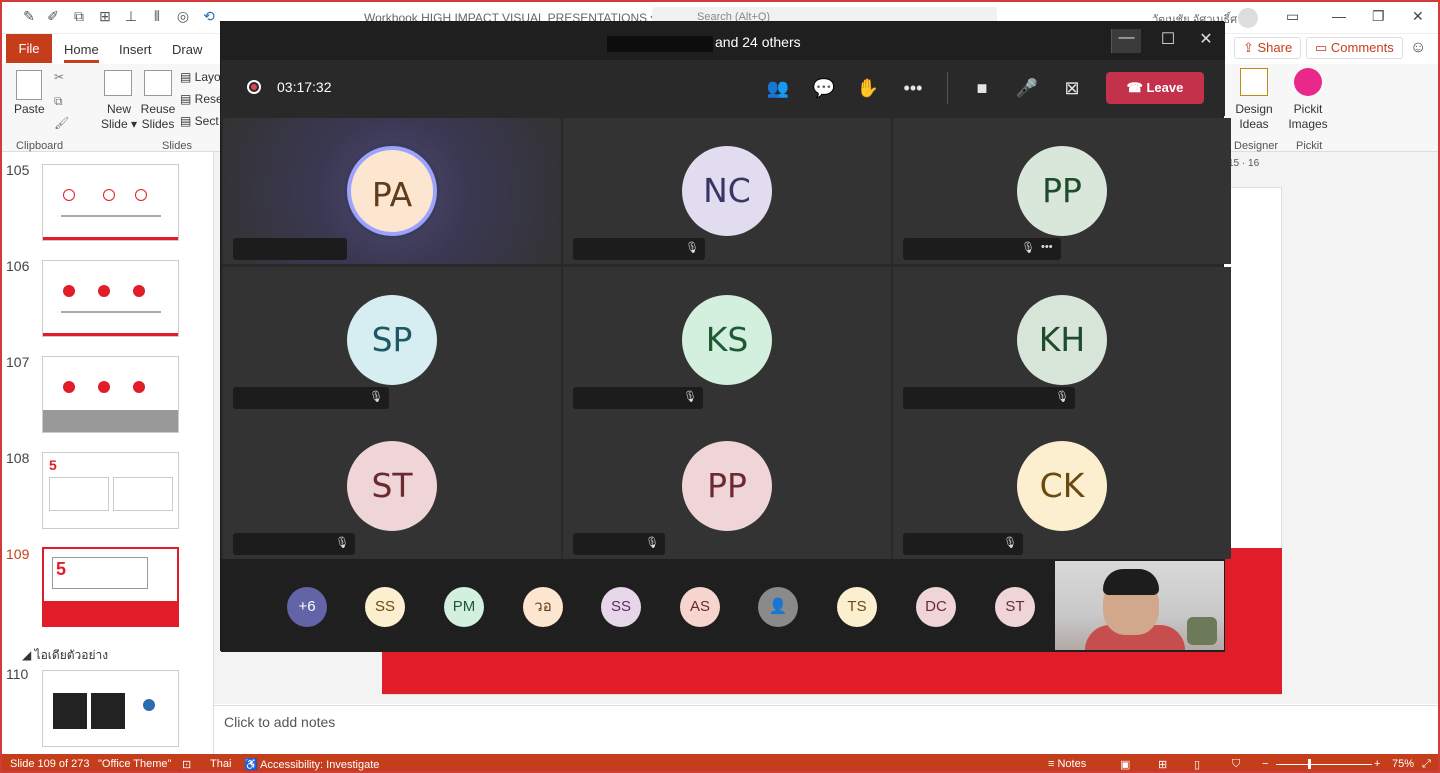 The width and height of the screenshot is (1440, 773). I want to click on tile-more-icon: •••, so click(1047, 247).